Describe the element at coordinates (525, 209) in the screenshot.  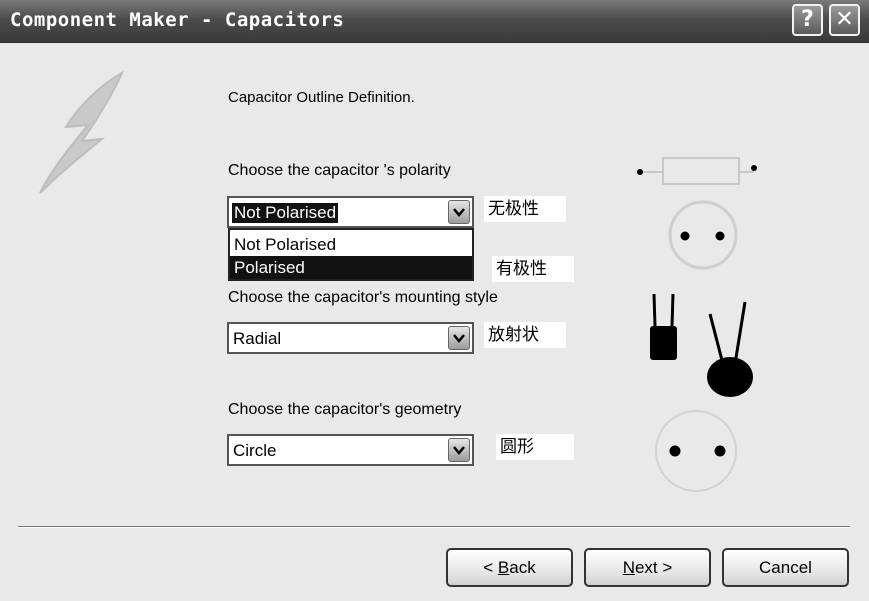
I see `note-non-polar: 无极性` at that location.